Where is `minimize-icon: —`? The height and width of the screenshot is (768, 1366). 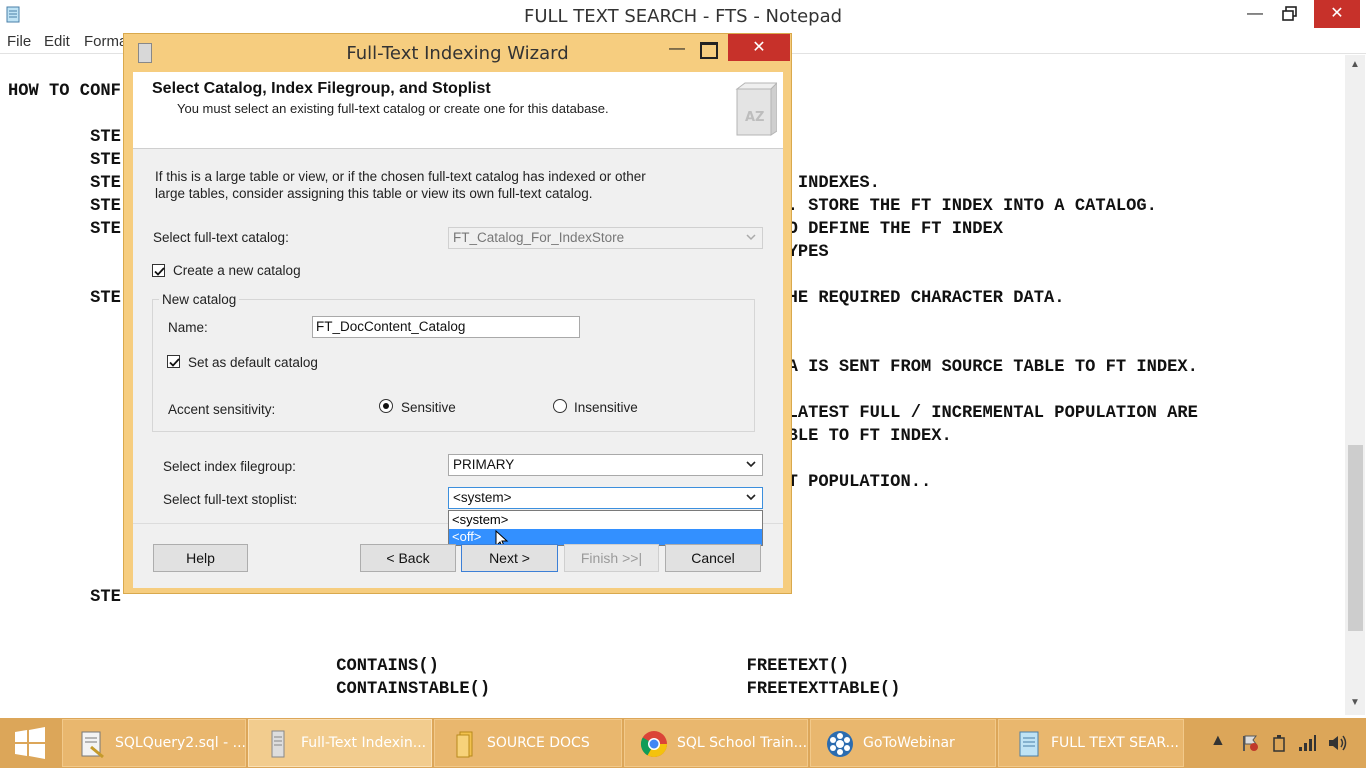
minimize-icon: — is located at coordinates (1255, 14).